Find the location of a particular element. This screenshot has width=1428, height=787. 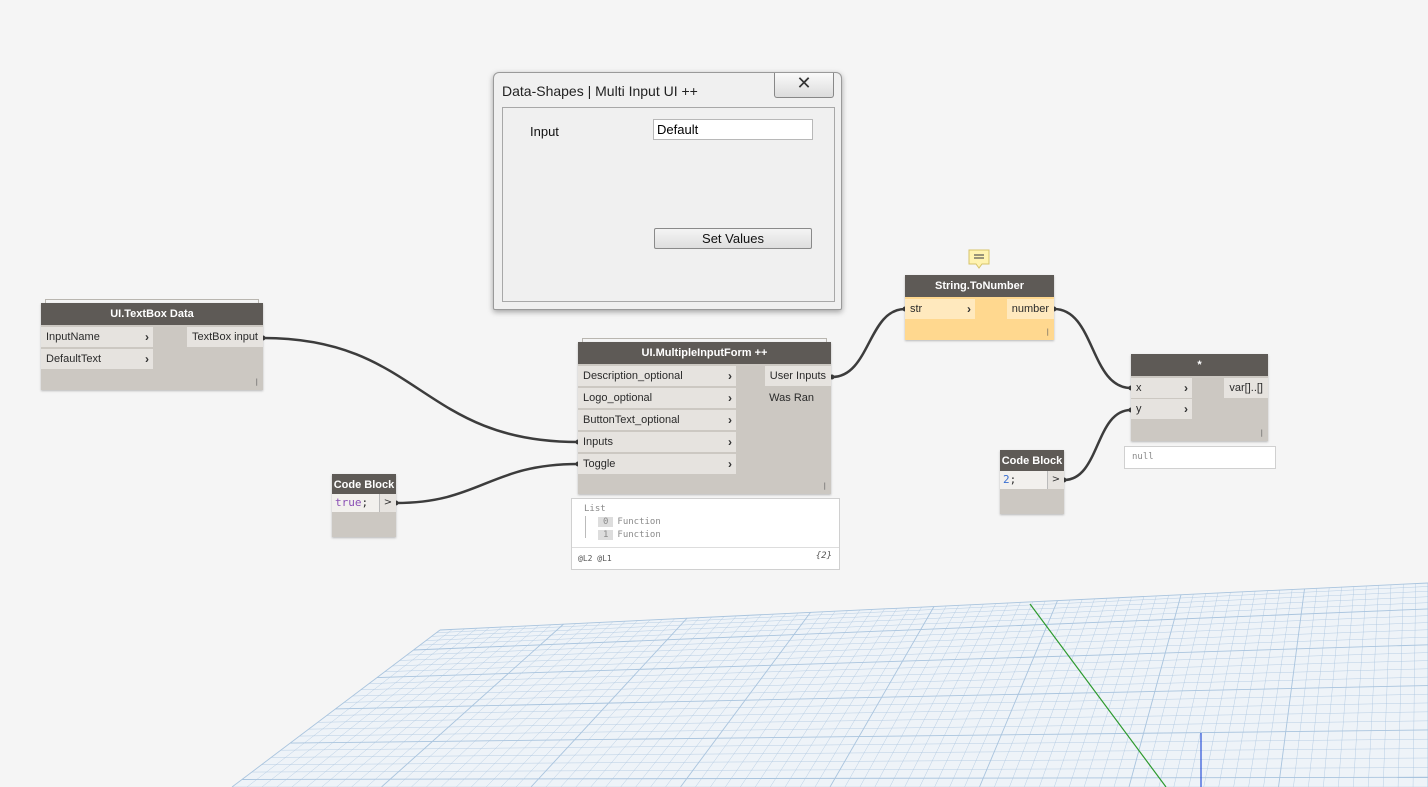

node-code-block-true: Code Block true; > is located at coordinates (364, 505).